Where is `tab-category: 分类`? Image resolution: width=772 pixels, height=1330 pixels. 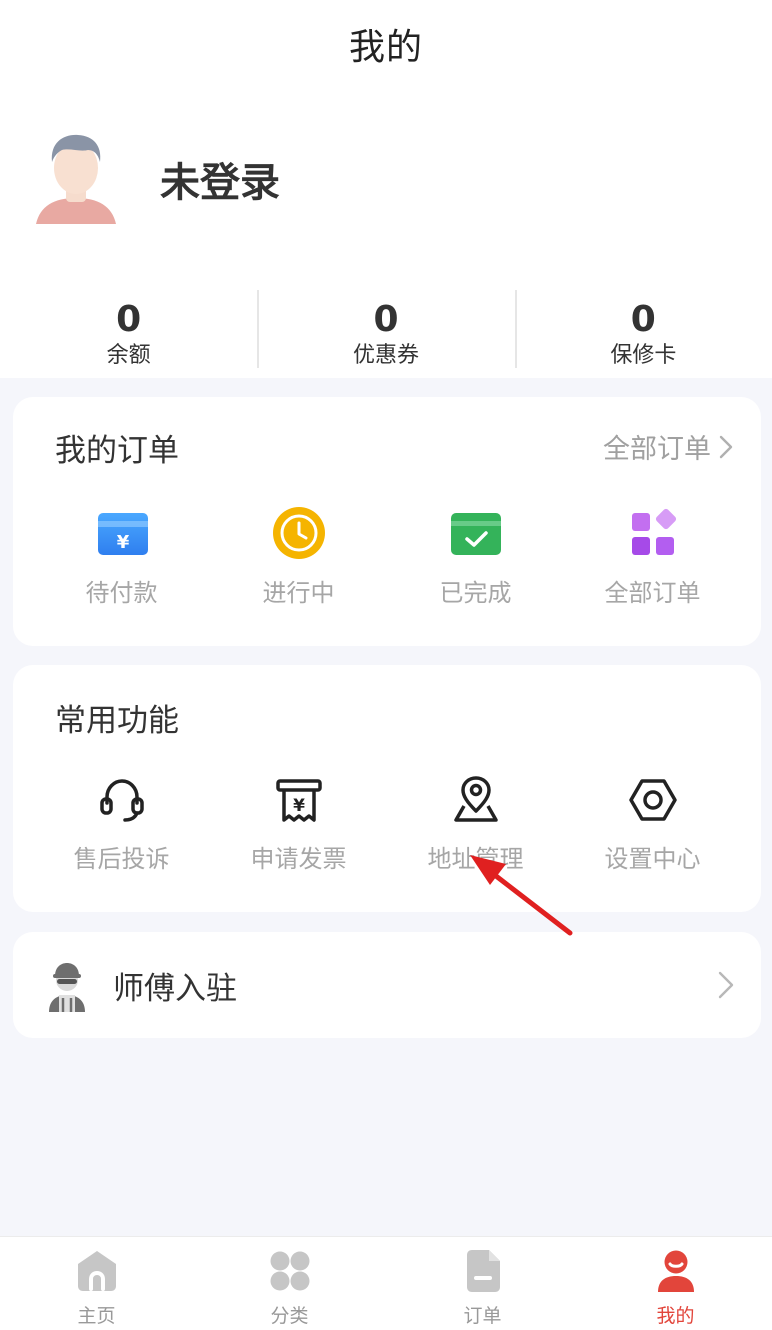
tab-category: 分类 is located at coordinates (289, 1283).